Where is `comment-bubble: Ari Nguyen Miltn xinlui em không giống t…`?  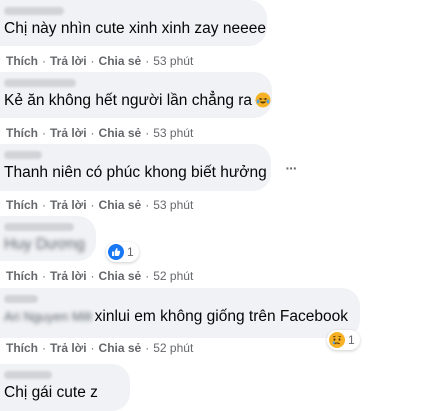
comment-bubble: Ari Nguyen Miltn xinlui em không giống t… is located at coordinates (180, 313).